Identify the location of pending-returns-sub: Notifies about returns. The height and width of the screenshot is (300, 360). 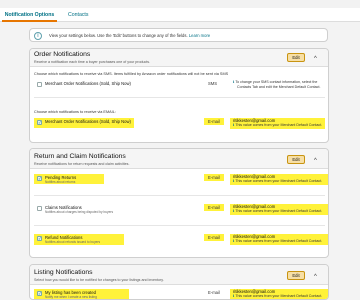
(60, 182).